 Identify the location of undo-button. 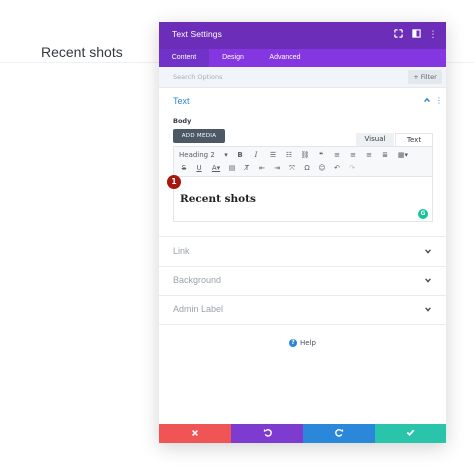
(267, 433).